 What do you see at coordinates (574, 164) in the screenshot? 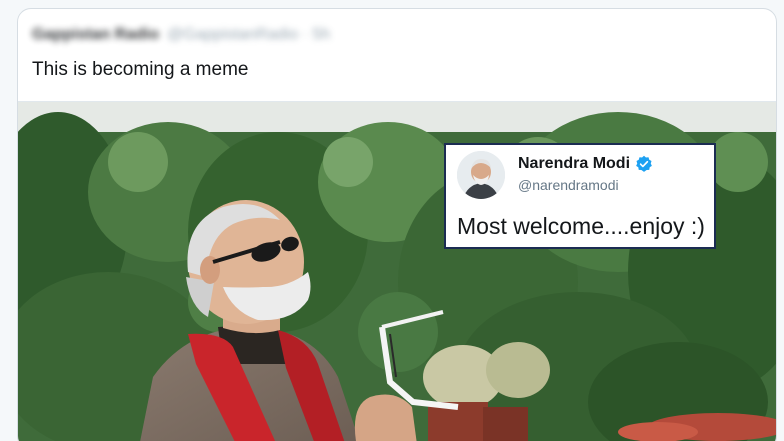
I see `quoted-tweet-author-name: Narendra Modi` at bounding box center [574, 164].